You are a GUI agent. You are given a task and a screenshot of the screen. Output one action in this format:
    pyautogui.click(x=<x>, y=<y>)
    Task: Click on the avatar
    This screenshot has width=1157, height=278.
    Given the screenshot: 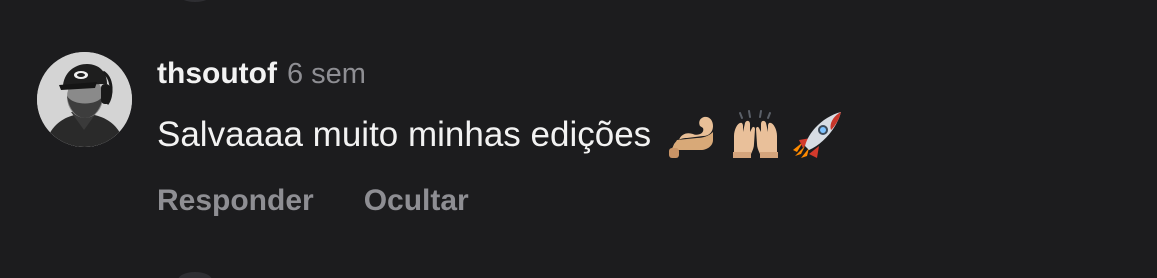 What is the action you would take?
    pyautogui.click(x=84, y=99)
    